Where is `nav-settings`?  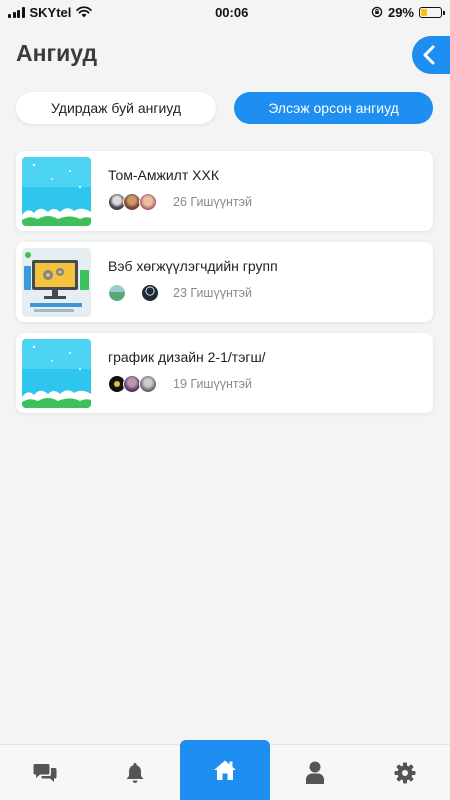 nav-settings is located at coordinates (405, 772).